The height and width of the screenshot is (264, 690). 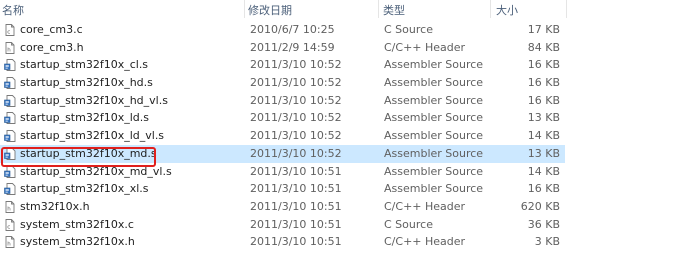 What do you see at coordinates (543, 29) in the screenshot?
I see `file-size: 17 KB` at bounding box center [543, 29].